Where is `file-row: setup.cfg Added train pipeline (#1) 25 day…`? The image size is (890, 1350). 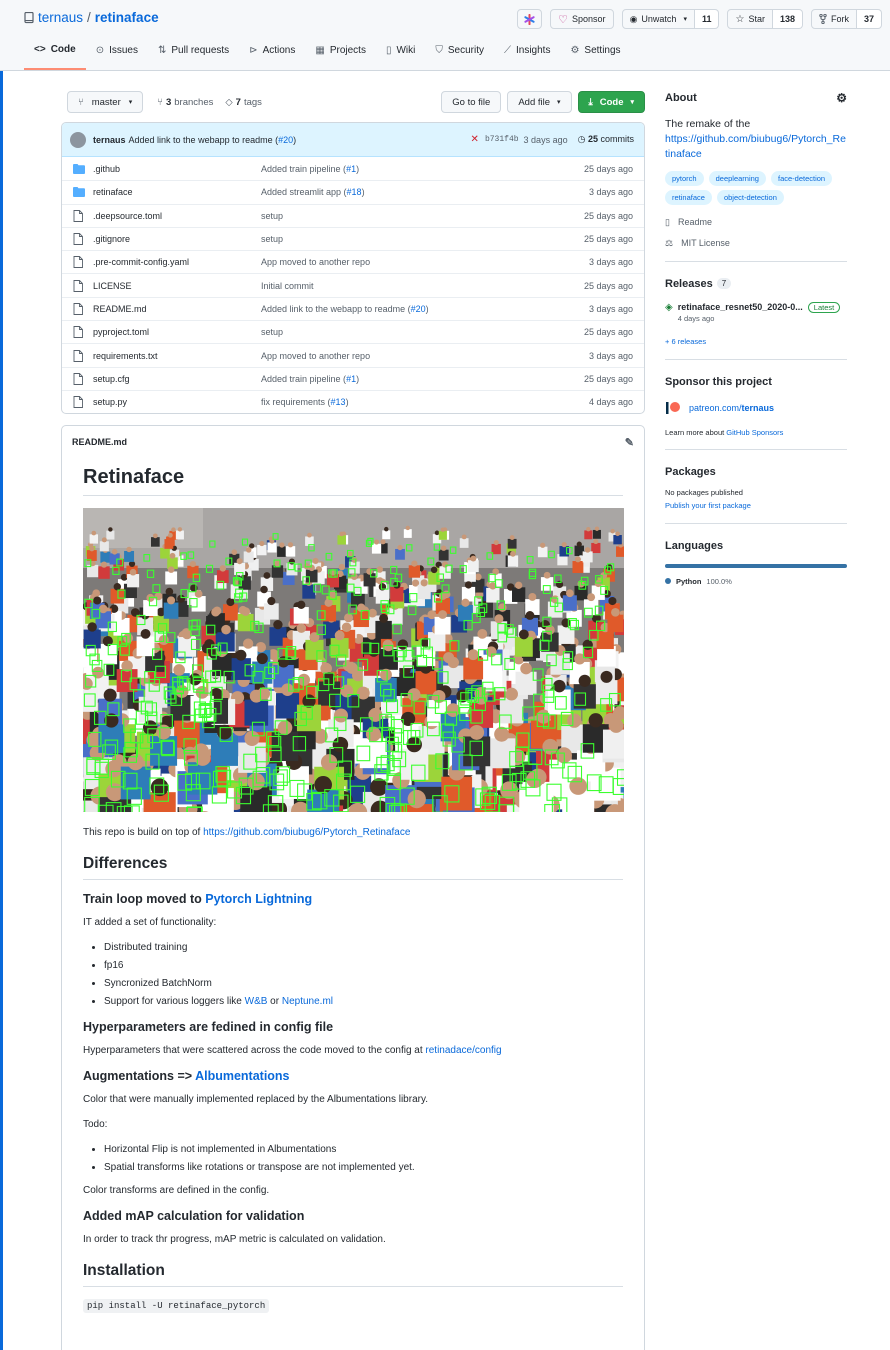
file-row: setup.cfg Added train pipeline (#1) 25 day… is located at coordinates (353, 378).